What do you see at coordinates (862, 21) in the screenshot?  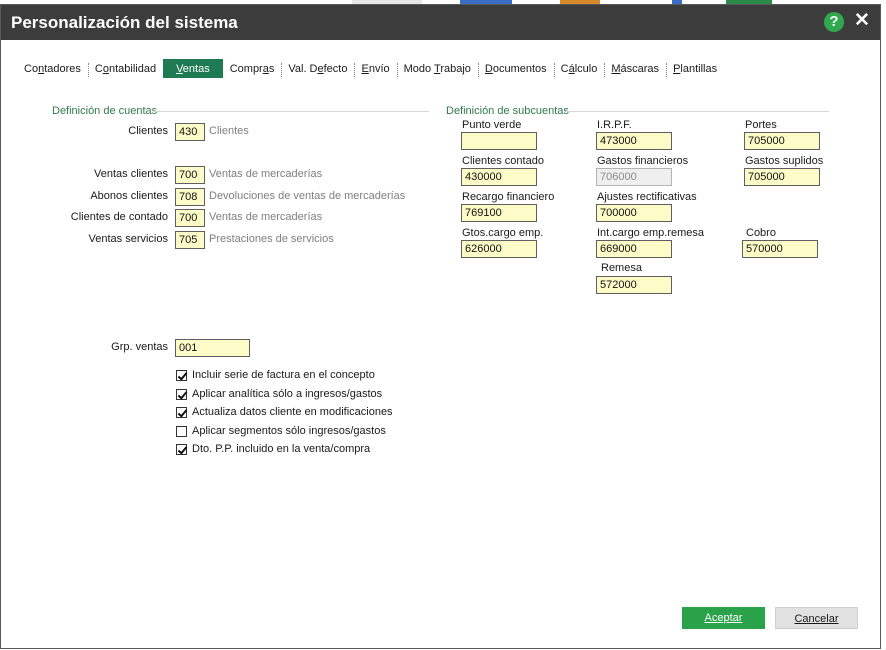 I see `close-icon: ✕` at bounding box center [862, 21].